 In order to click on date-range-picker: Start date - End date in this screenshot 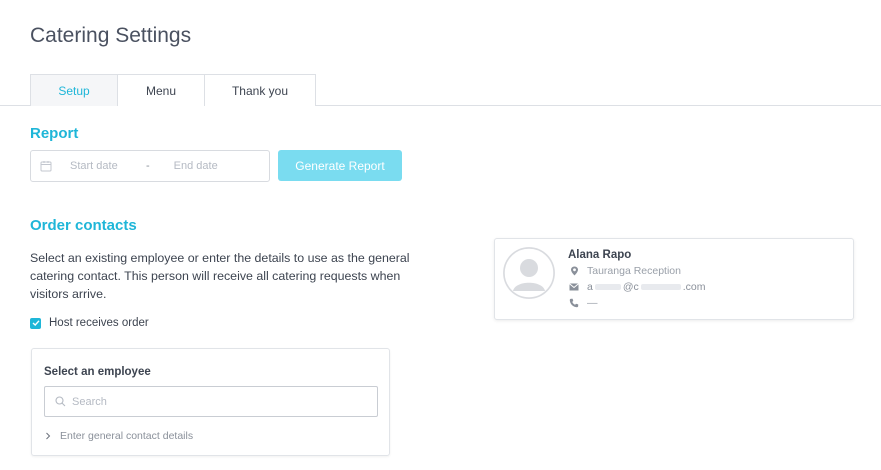, I will do `click(150, 166)`.